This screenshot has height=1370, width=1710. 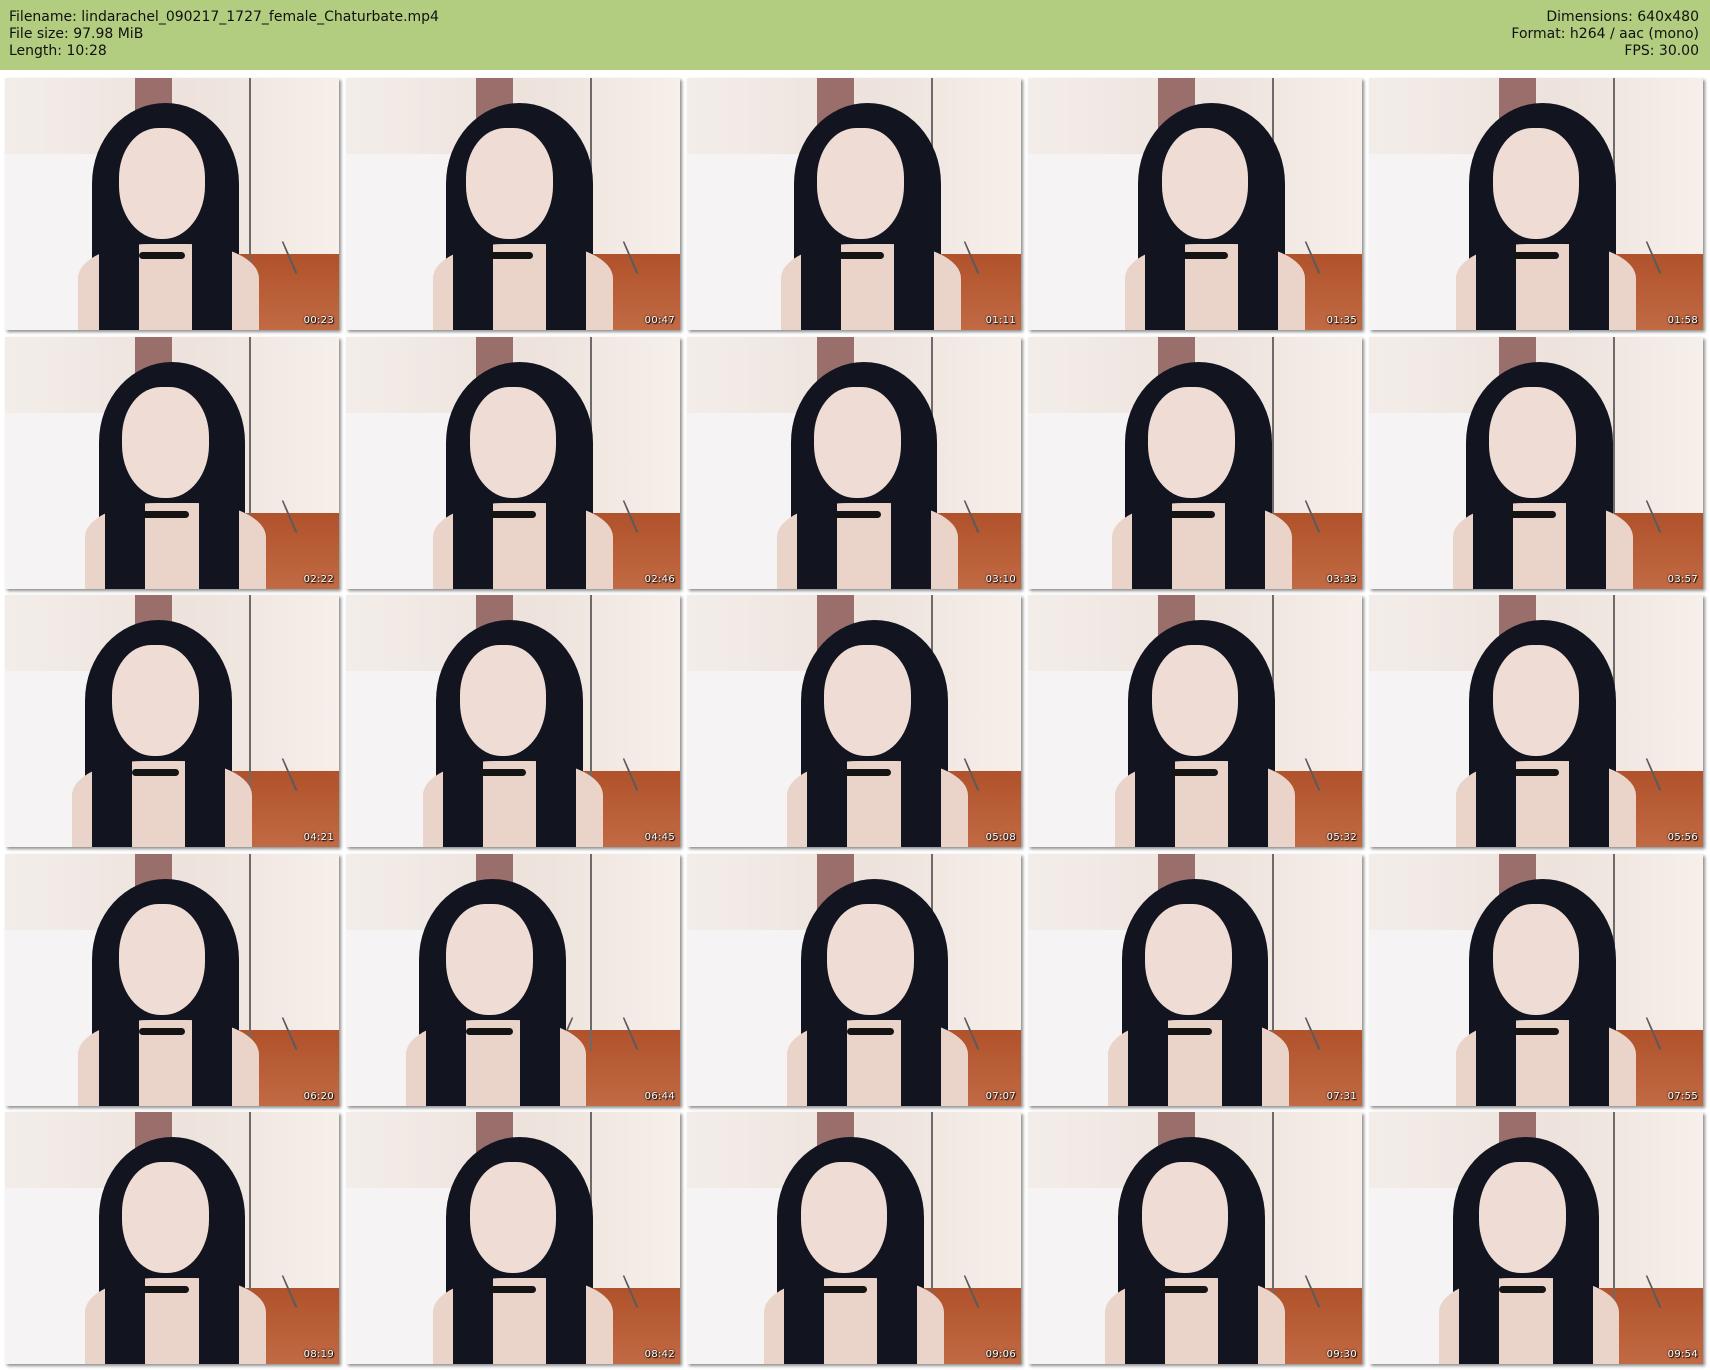 I want to click on video-thumbnail: 09:54, so click(x=1536, y=1238).